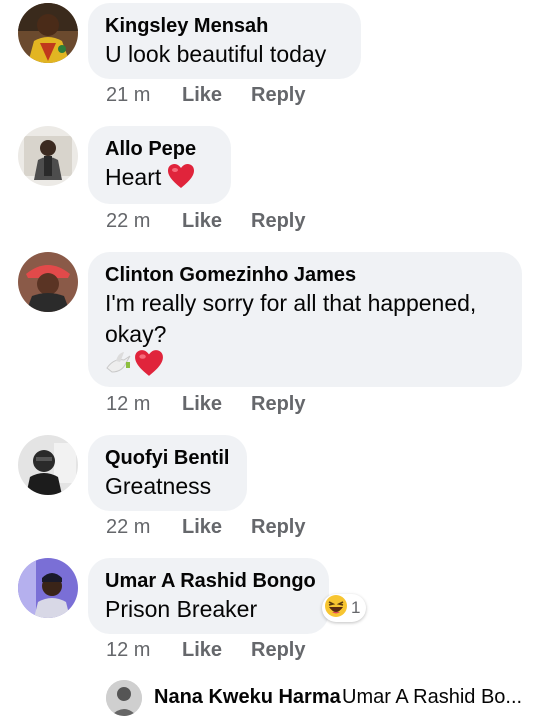 The width and height of the screenshot is (540, 716). What do you see at coordinates (144, 95) in the screenshot?
I see `comment-time: 21 m` at bounding box center [144, 95].